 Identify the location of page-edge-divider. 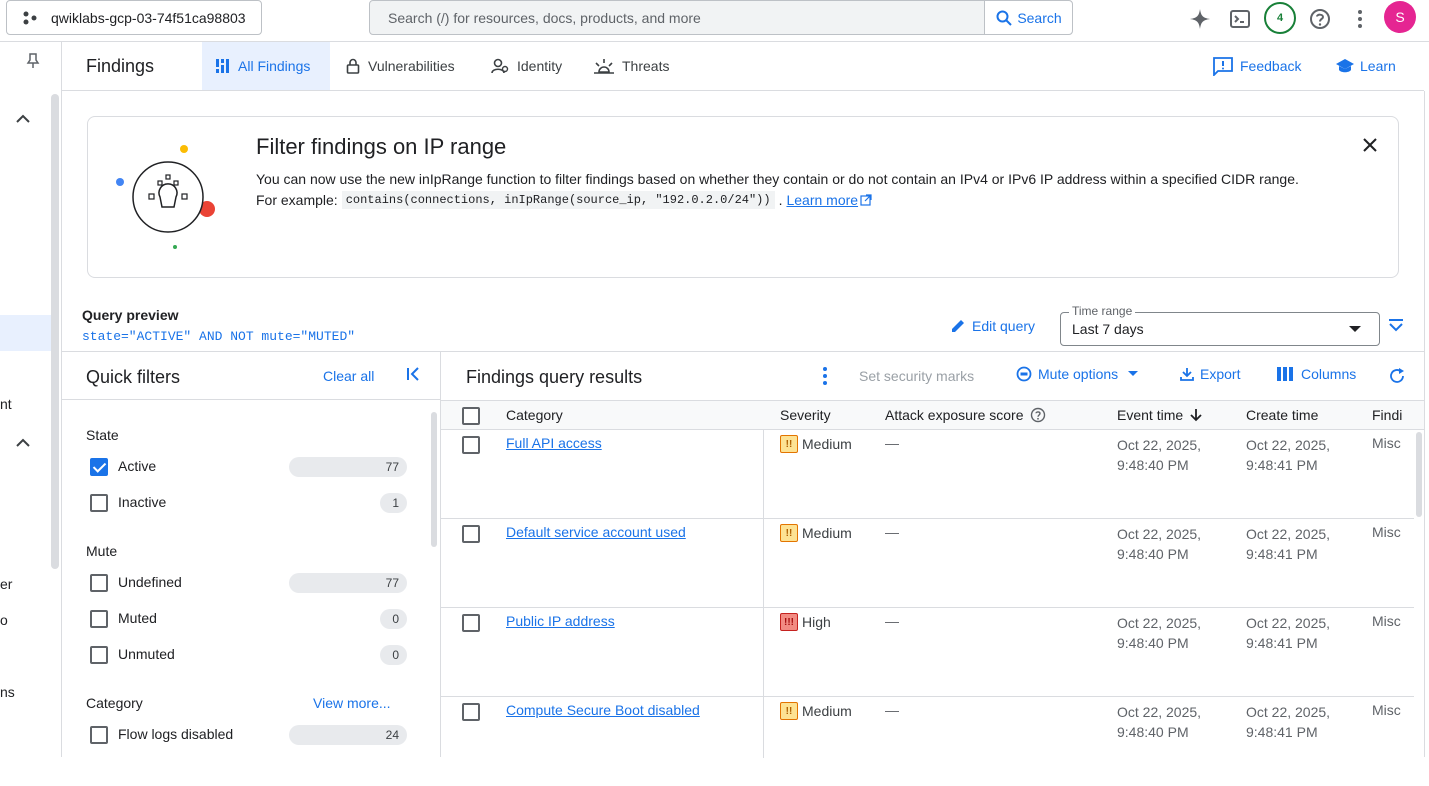
(1424, 424).